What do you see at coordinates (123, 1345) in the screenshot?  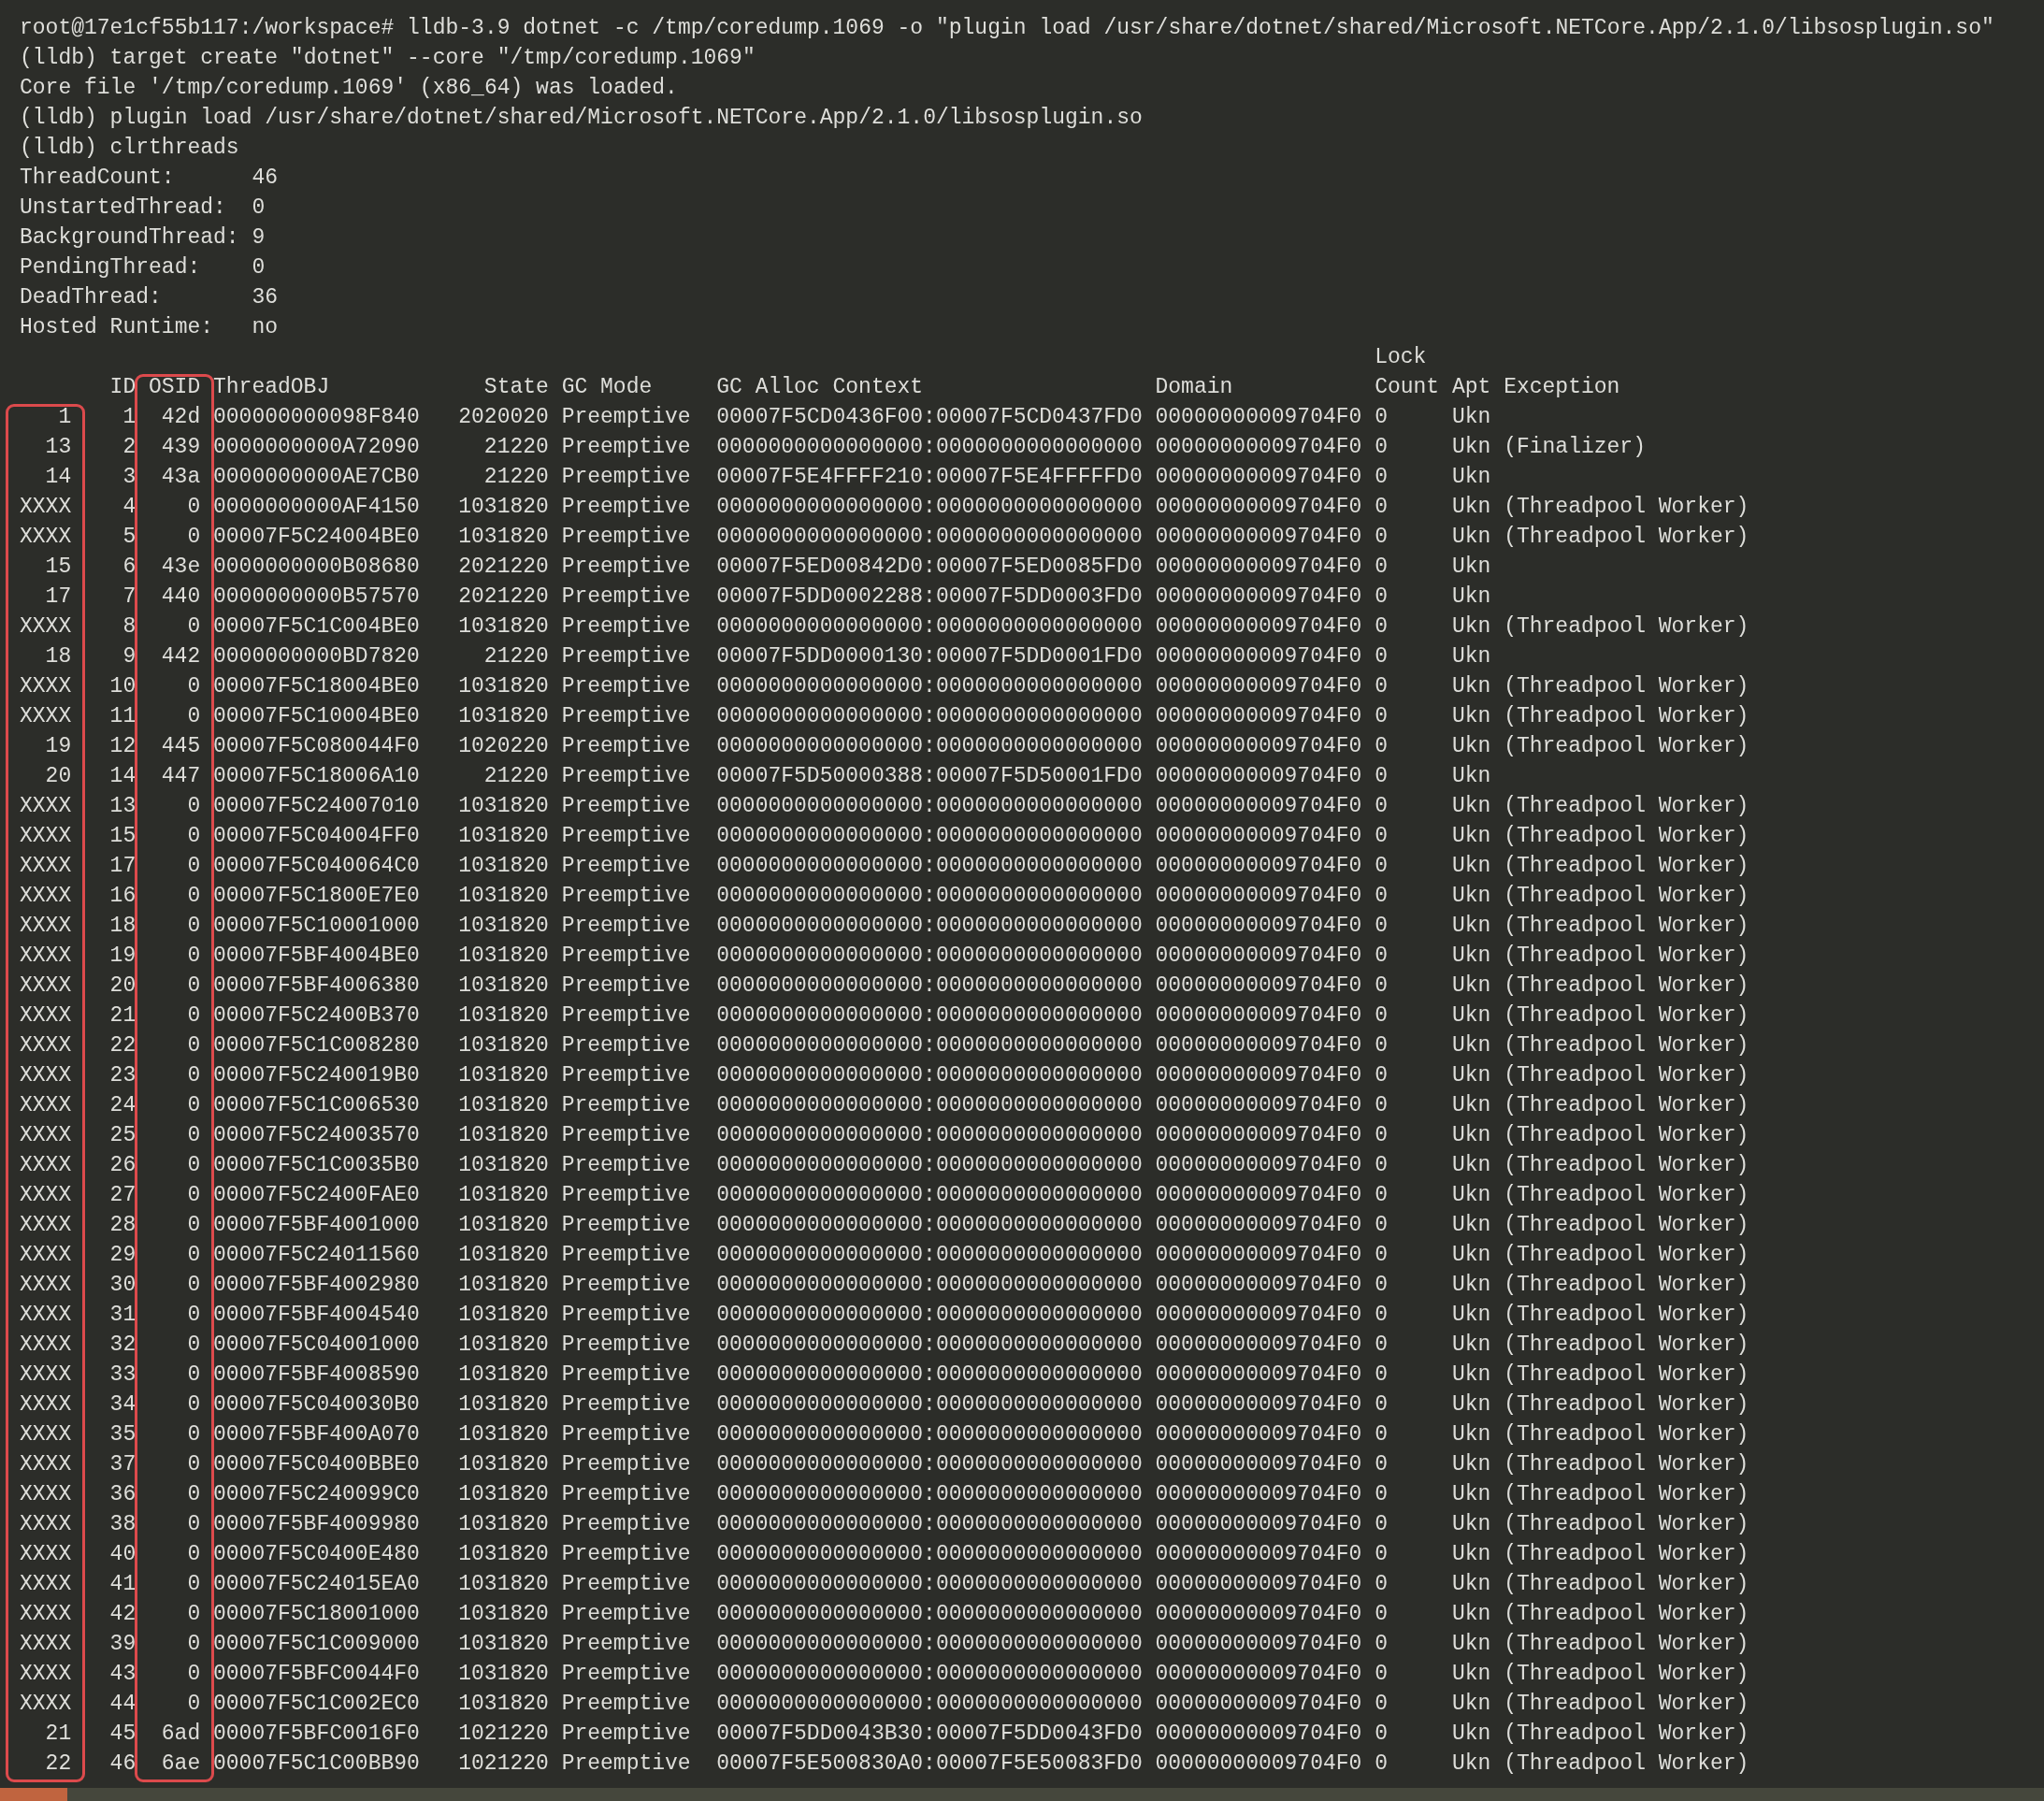 I see `table-cell-text: 32` at bounding box center [123, 1345].